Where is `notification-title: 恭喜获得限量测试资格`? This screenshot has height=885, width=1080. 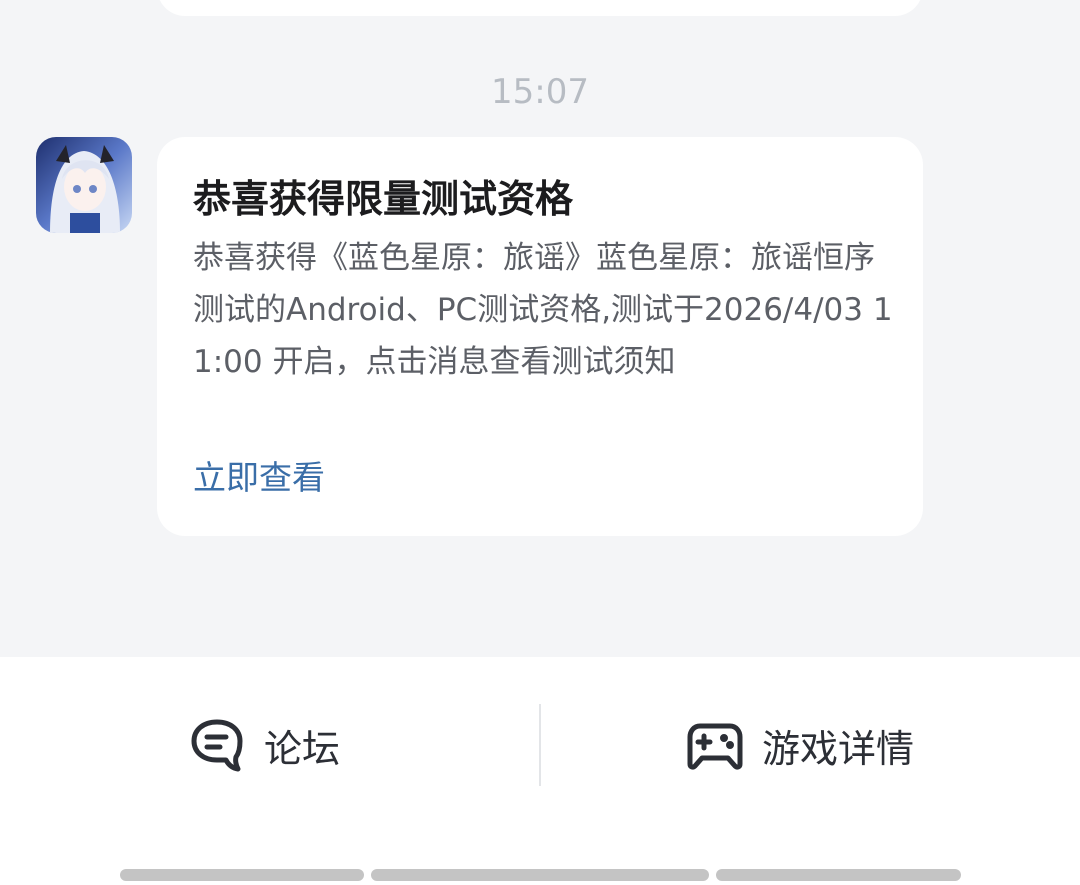
notification-title: 恭喜获得限量测试资格 is located at coordinates (383, 199).